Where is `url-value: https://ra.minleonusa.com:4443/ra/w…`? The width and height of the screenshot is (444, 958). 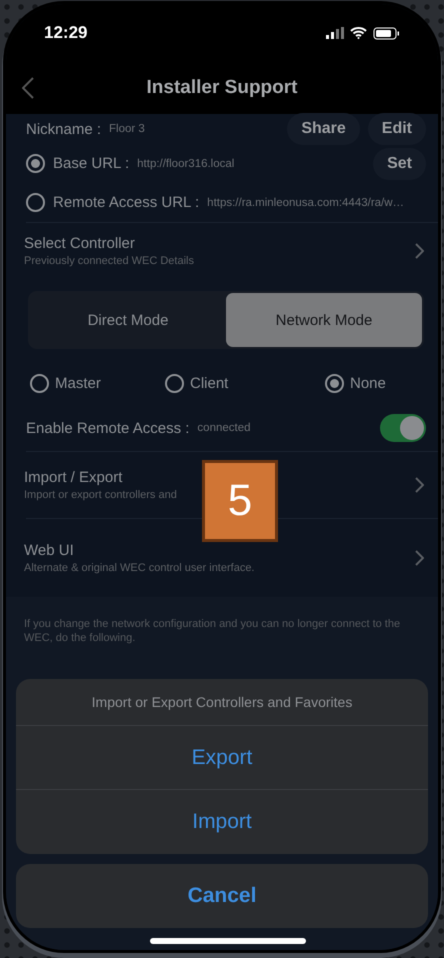
url-value: https://ra.minleonusa.com:4443/ra/w… is located at coordinates (306, 202).